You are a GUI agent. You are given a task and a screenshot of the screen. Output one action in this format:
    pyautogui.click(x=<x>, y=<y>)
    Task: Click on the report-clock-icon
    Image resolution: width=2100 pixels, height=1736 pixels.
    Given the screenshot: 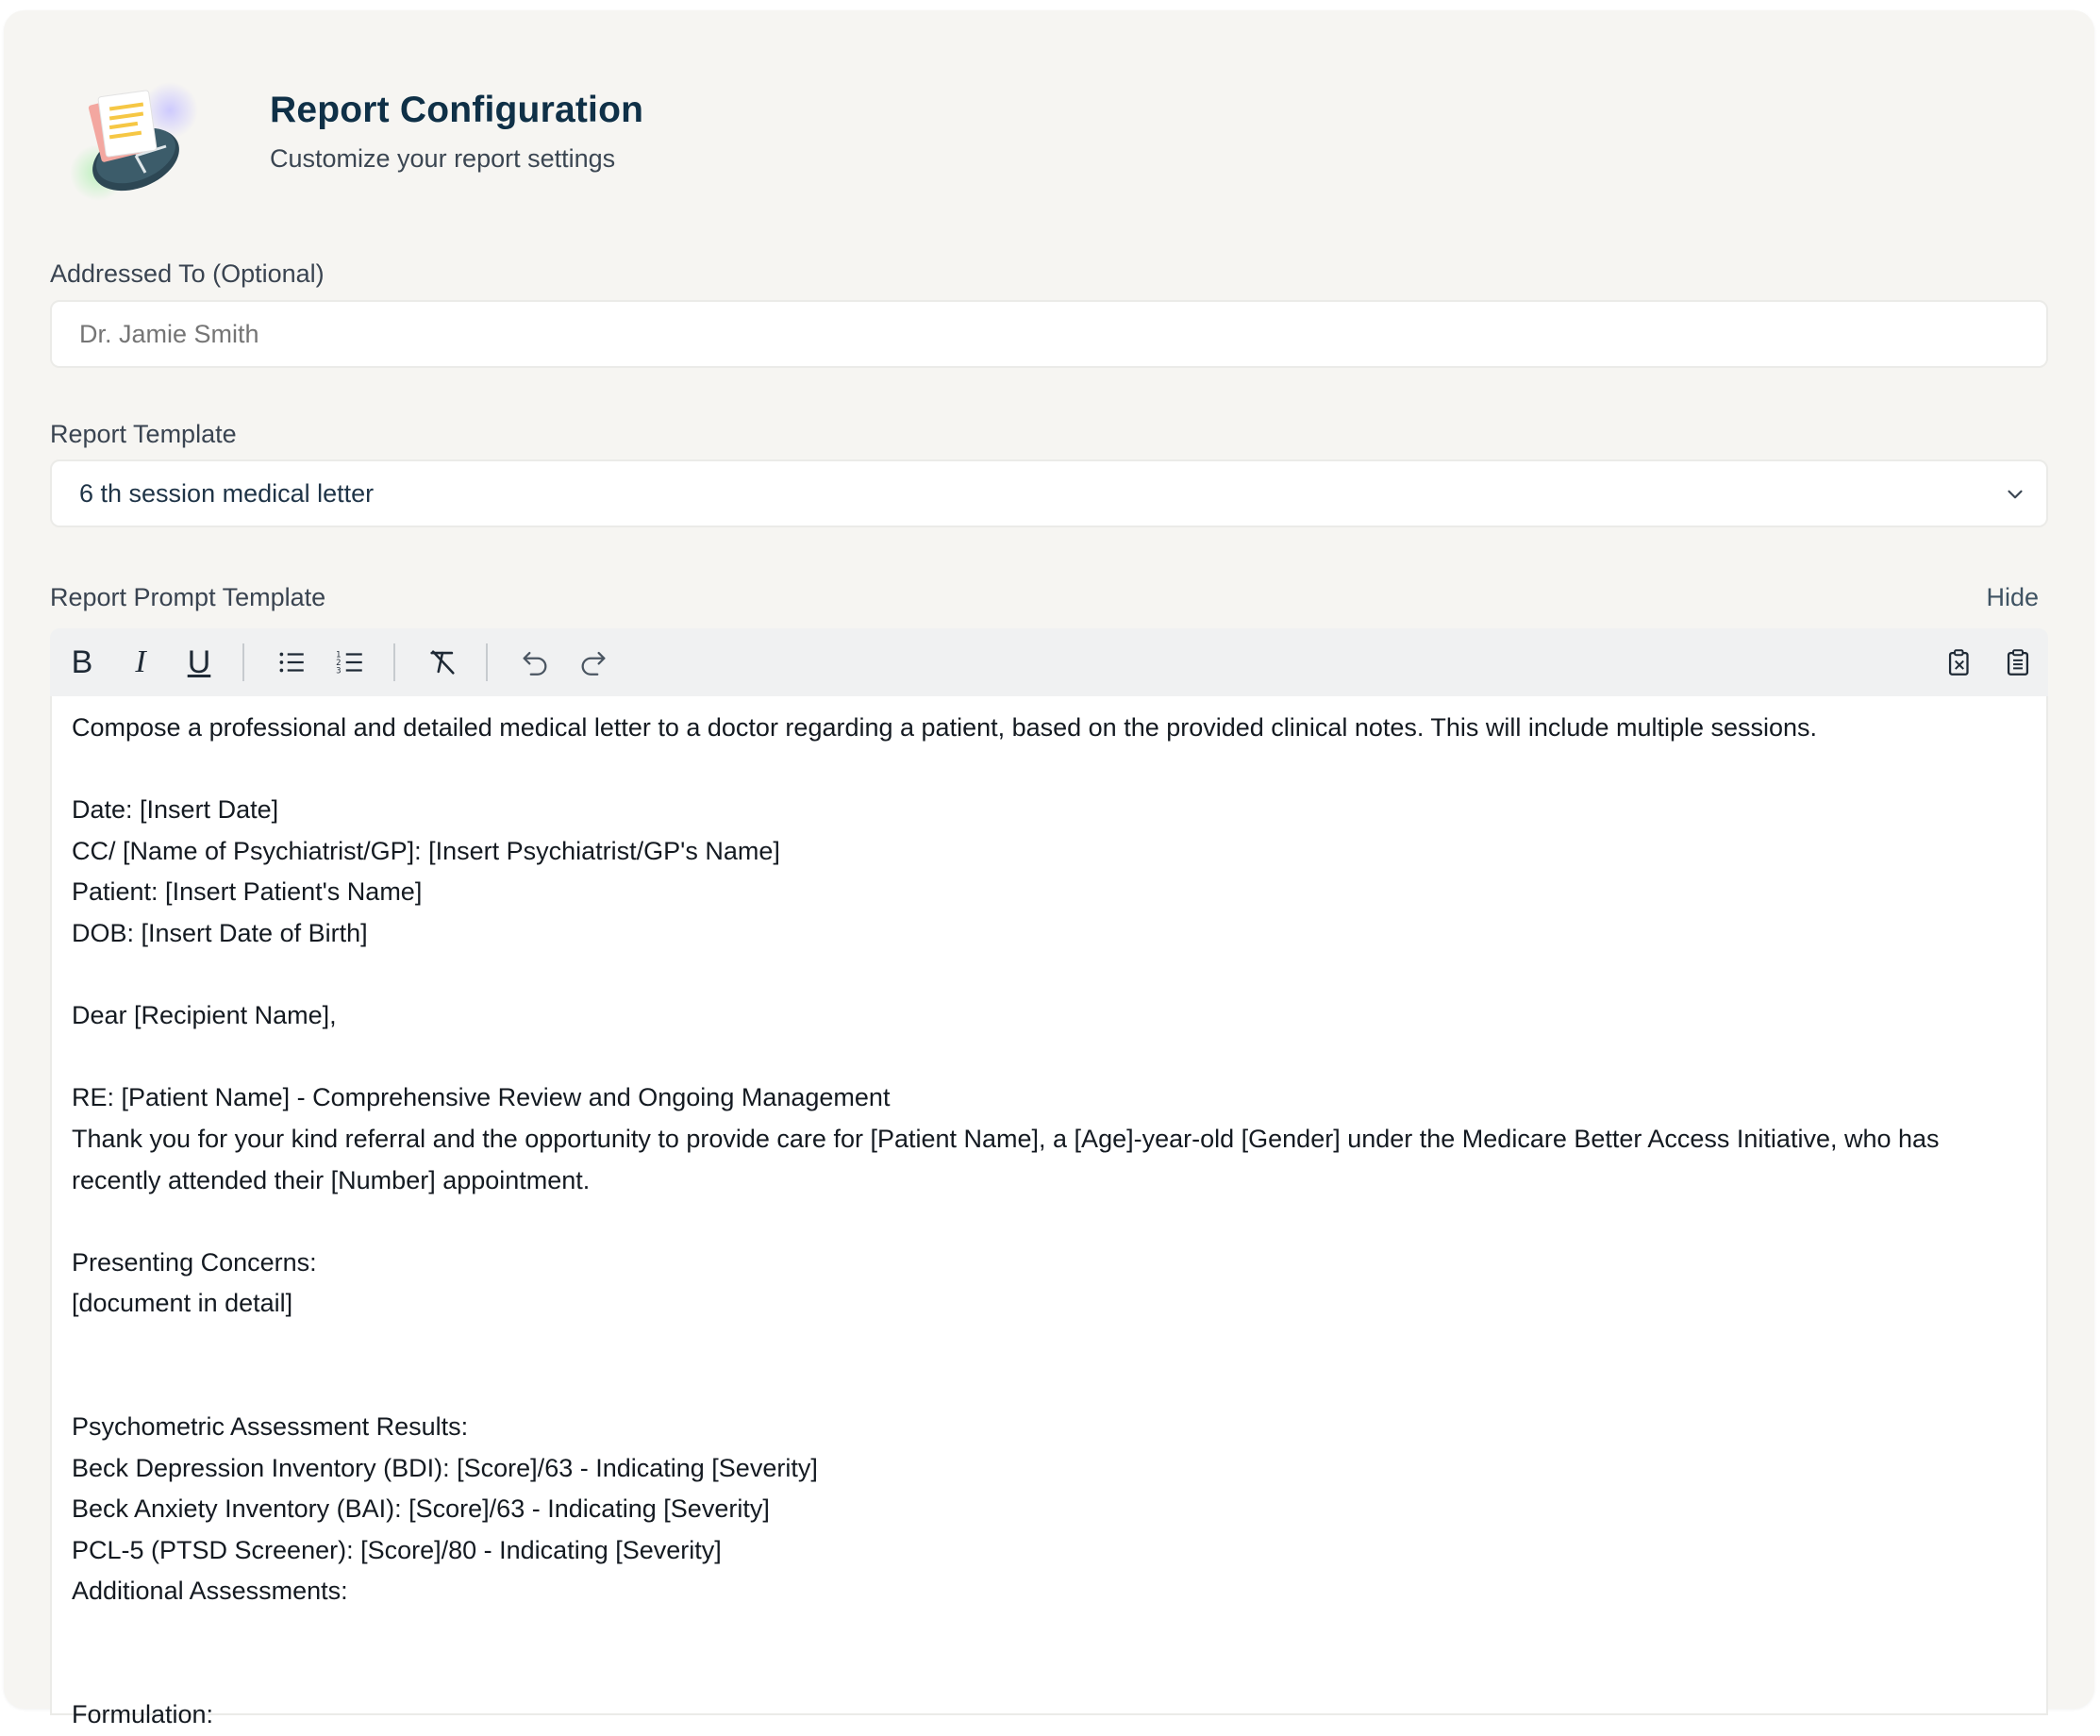 What is the action you would take?
    pyautogui.click(x=134, y=141)
    